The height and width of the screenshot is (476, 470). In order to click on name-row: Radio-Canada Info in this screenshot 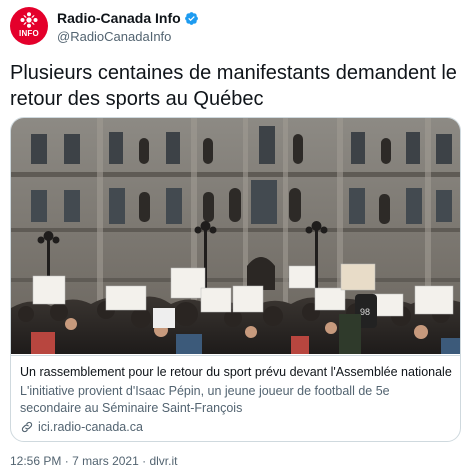, I will do `click(128, 18)`.